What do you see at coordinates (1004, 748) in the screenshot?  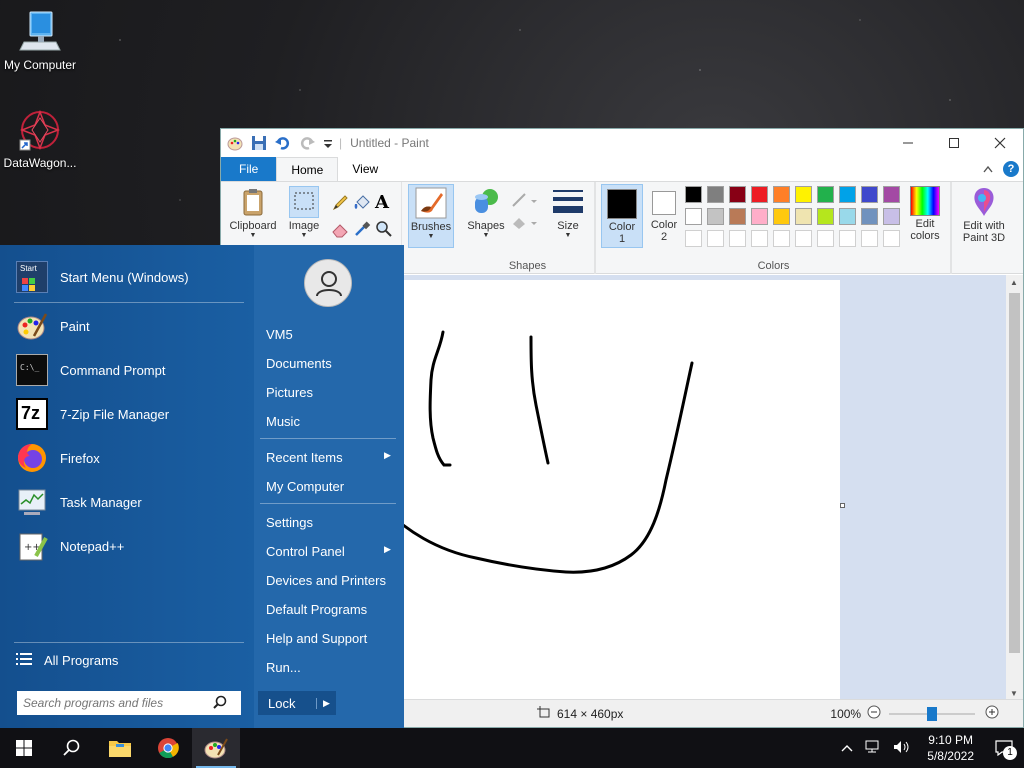 I see `action-center-button: 1` at bounding box center [1004, 748].